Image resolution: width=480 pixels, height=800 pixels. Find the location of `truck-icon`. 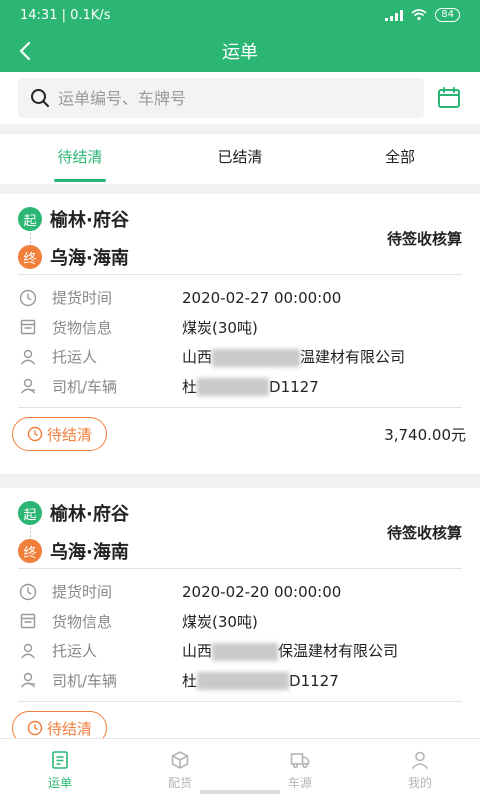

truck-icon is located at coordinates (300, 760).